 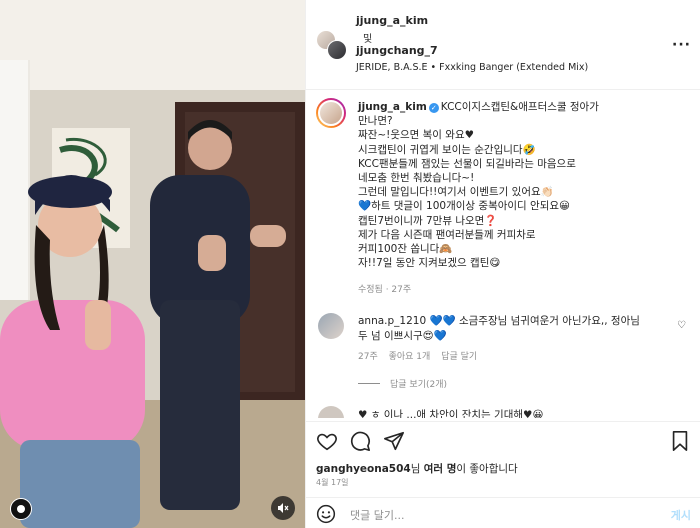 I want to click on likes-text: 이 좋아합니다, so click(x=487, y=469).